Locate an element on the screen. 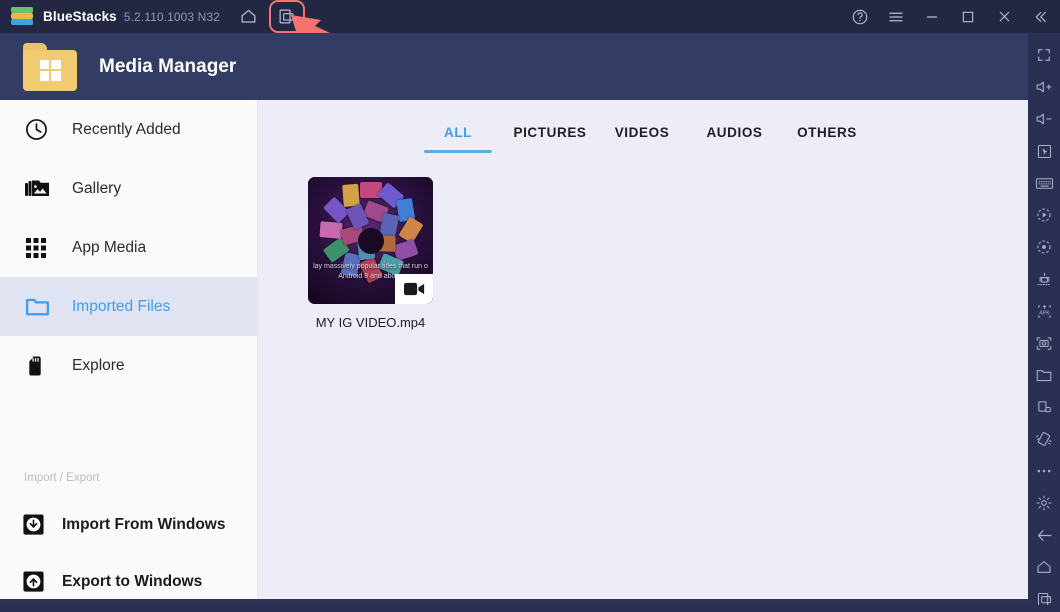 The width and height of the screenshot is (1060, 612). svg-text: APK is located at coordinates (1044, 313).